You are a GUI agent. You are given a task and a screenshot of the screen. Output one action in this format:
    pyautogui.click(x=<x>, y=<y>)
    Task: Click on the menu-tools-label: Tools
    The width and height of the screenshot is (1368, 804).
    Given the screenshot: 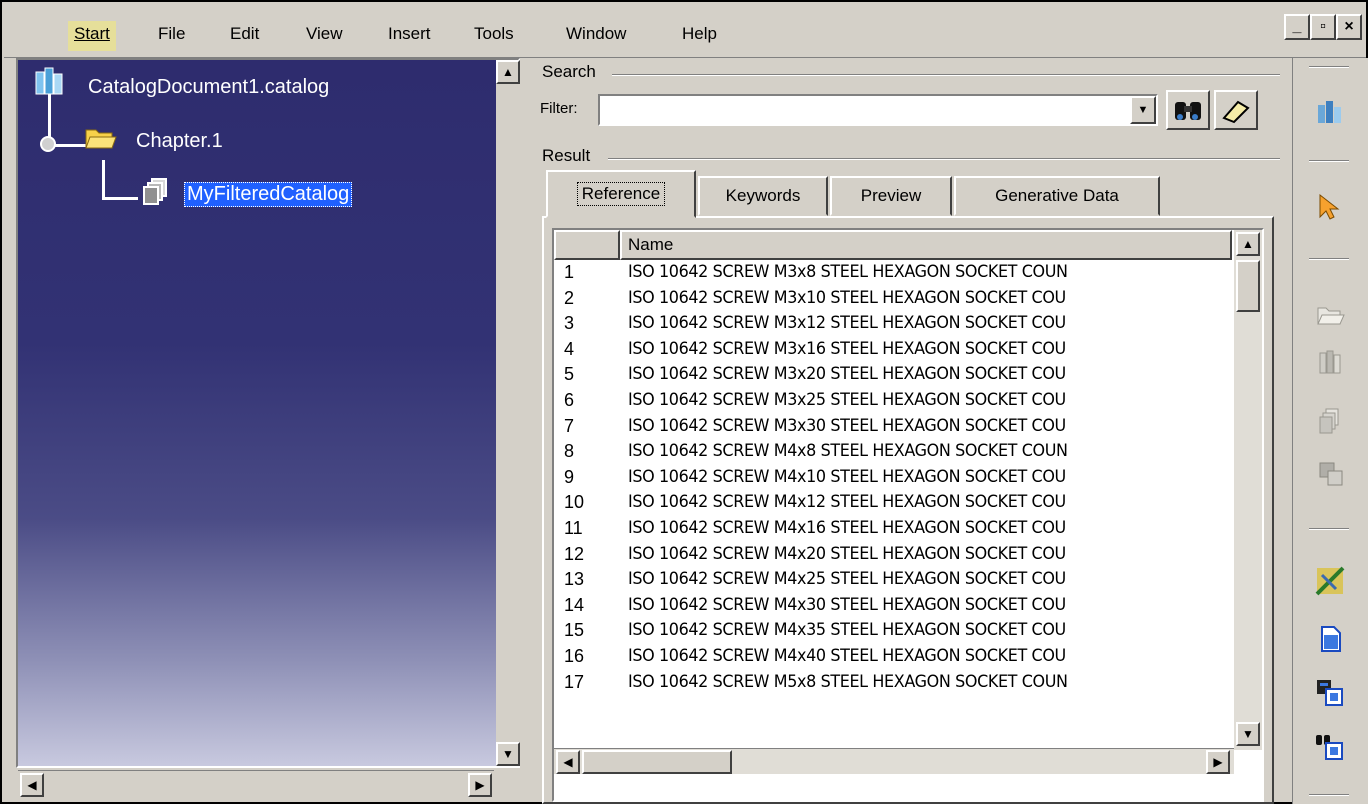 What is the action you would take?
    pyautogui.click(x=494, y=33)
    